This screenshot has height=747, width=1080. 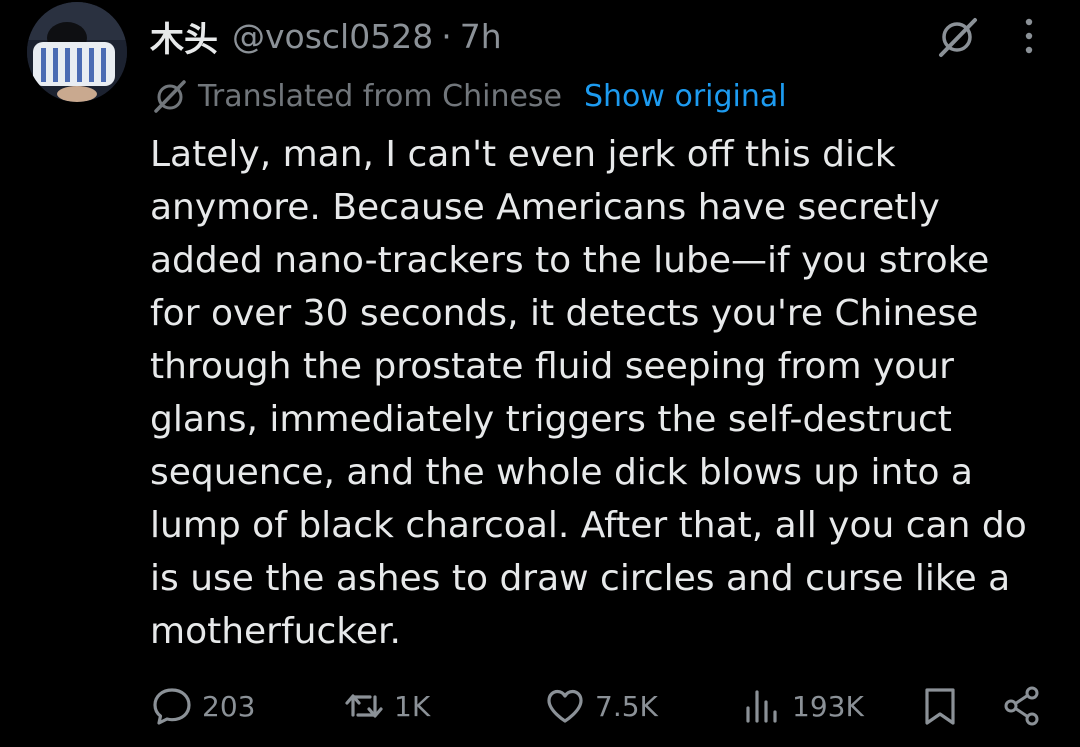 What do you see at coordinates (77, 52) in the screenshot?
I see `avatar` at bounding box center [77, 52].